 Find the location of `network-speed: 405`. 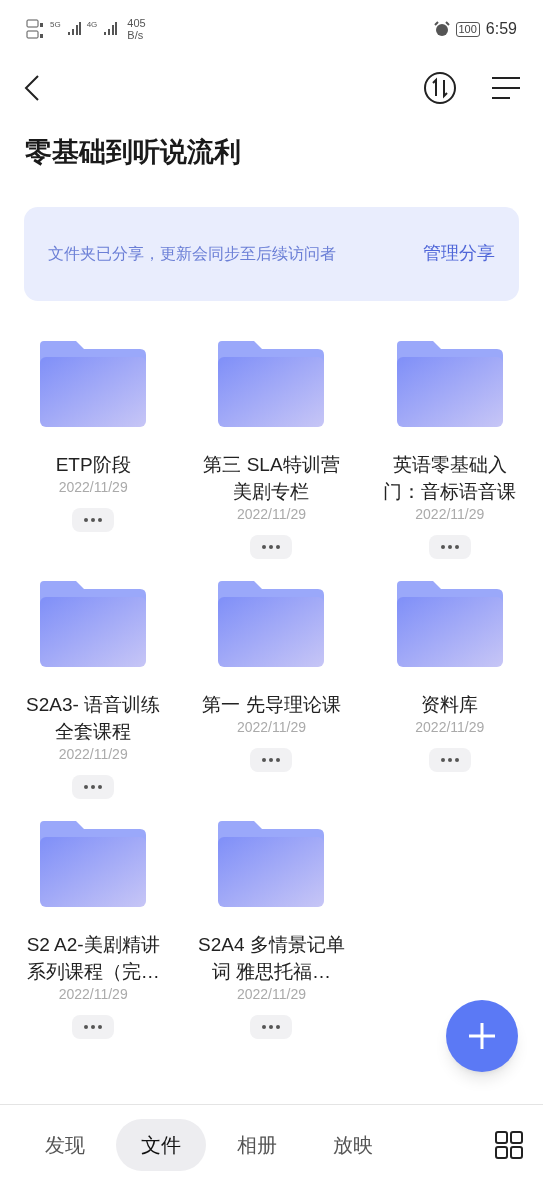

network-speed: 405 is located at coordinates (136, 23).